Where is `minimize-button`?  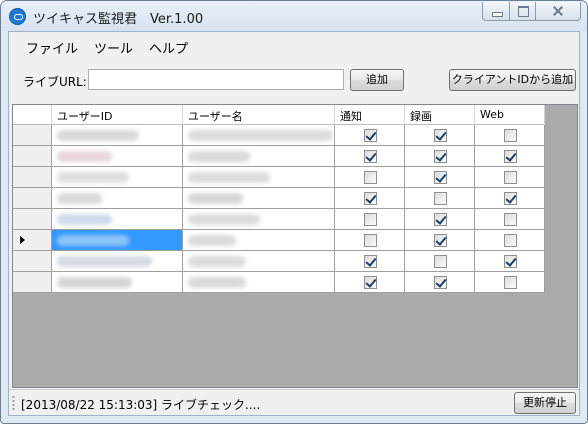
minimize-button is located at coordinates (495, 11).